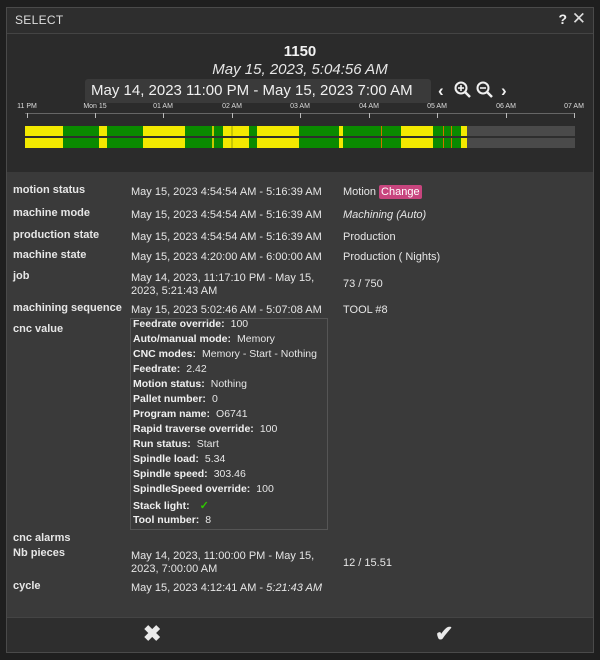 The height and width of the screenshot is (660, 600). Describe the element at coordinates (223, 278) in the screenshot. I see `detail-value-line: May 14, 2023, 11:17:10 PM - May 15,` at that location.